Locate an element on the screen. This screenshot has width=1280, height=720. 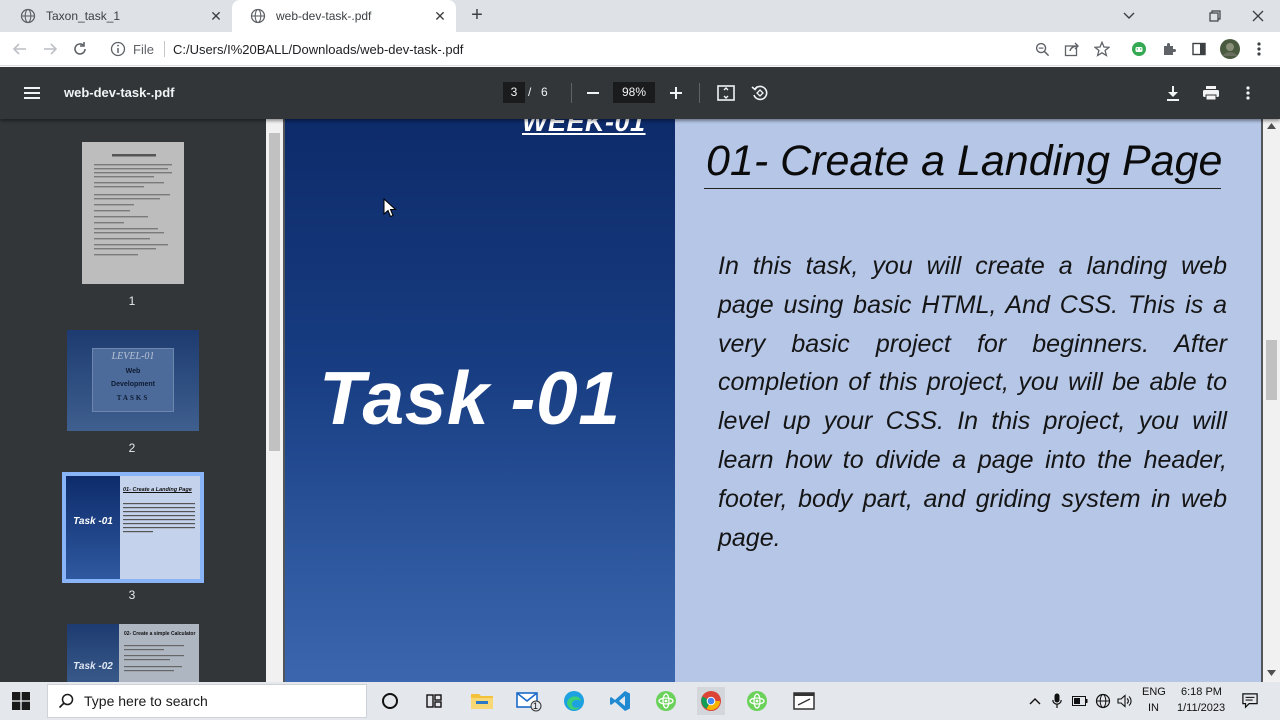
thumbnail-number: 2 is located at coordinates (132, 448).